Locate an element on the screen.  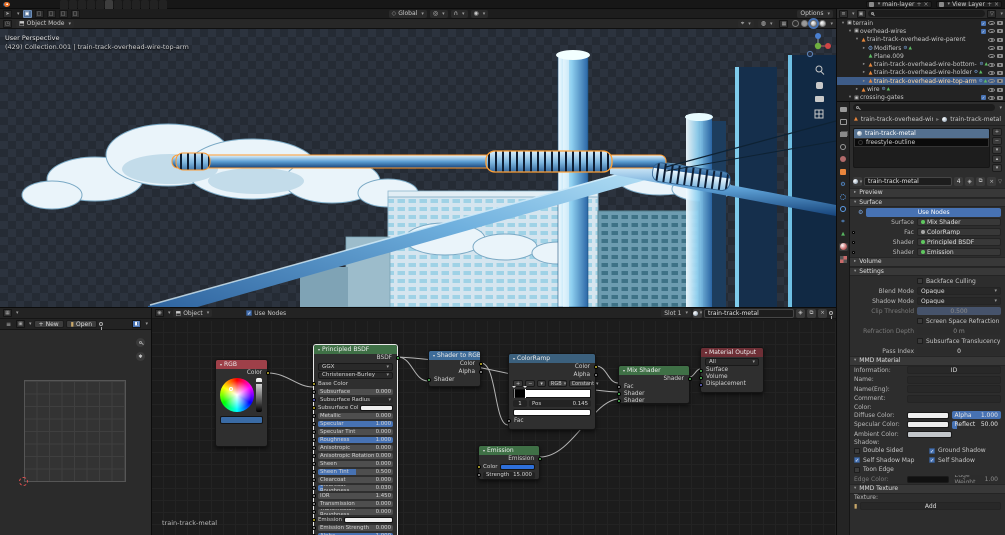
specular-color-swatch is located at coordinates (928, 425).